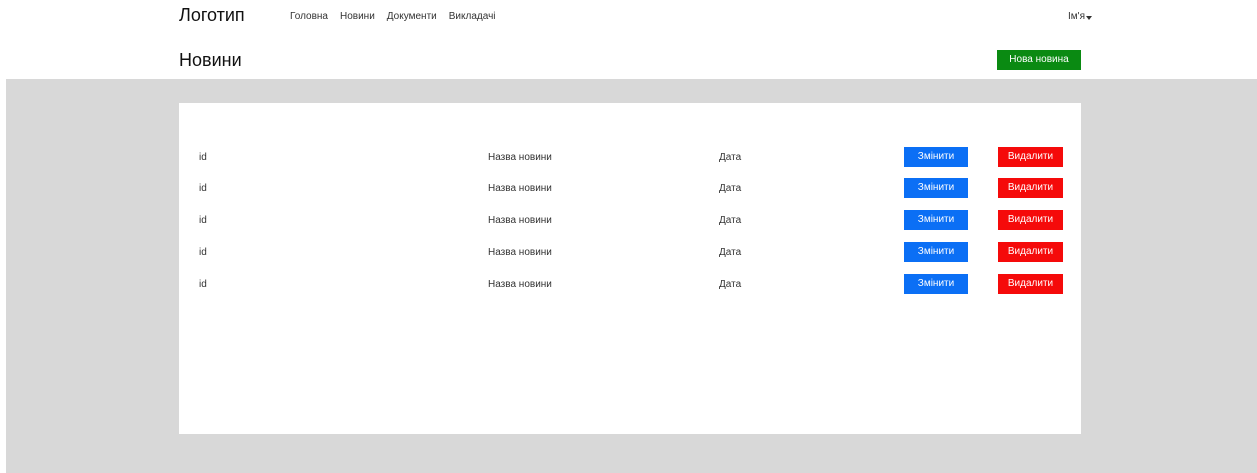  I want to click on new-news-button: Нова новина, so click(1039, 60).